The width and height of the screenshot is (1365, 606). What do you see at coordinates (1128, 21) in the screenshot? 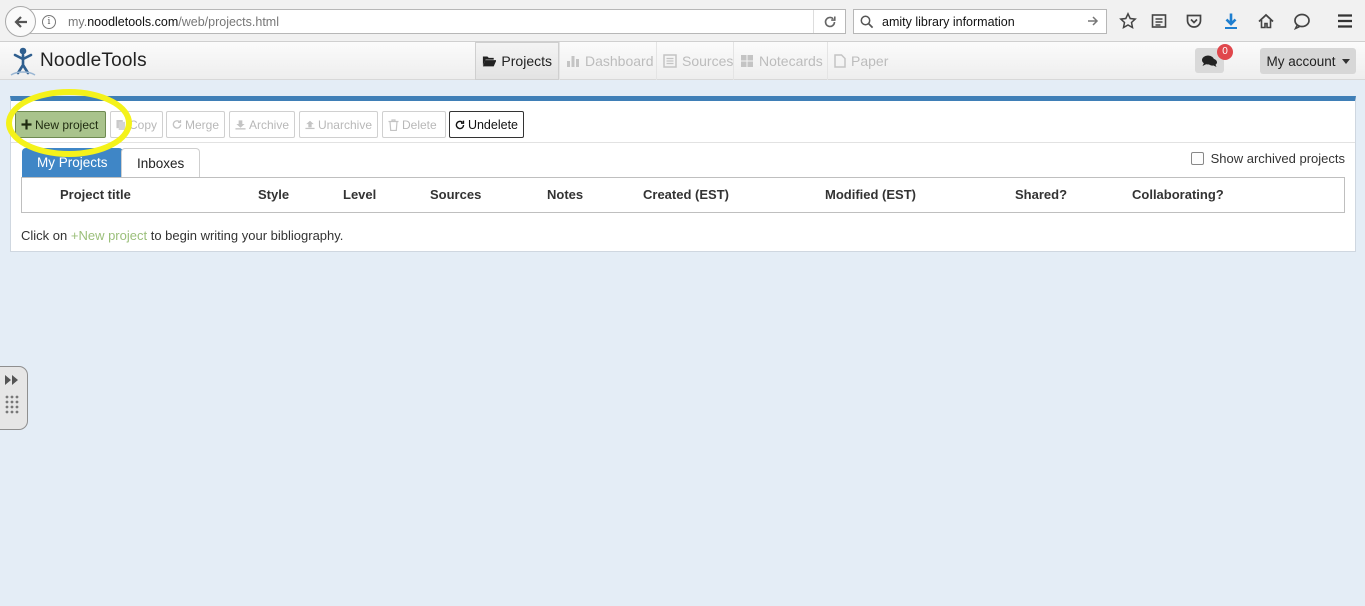
I see `star-icon` at bounding box center [1128, 21].